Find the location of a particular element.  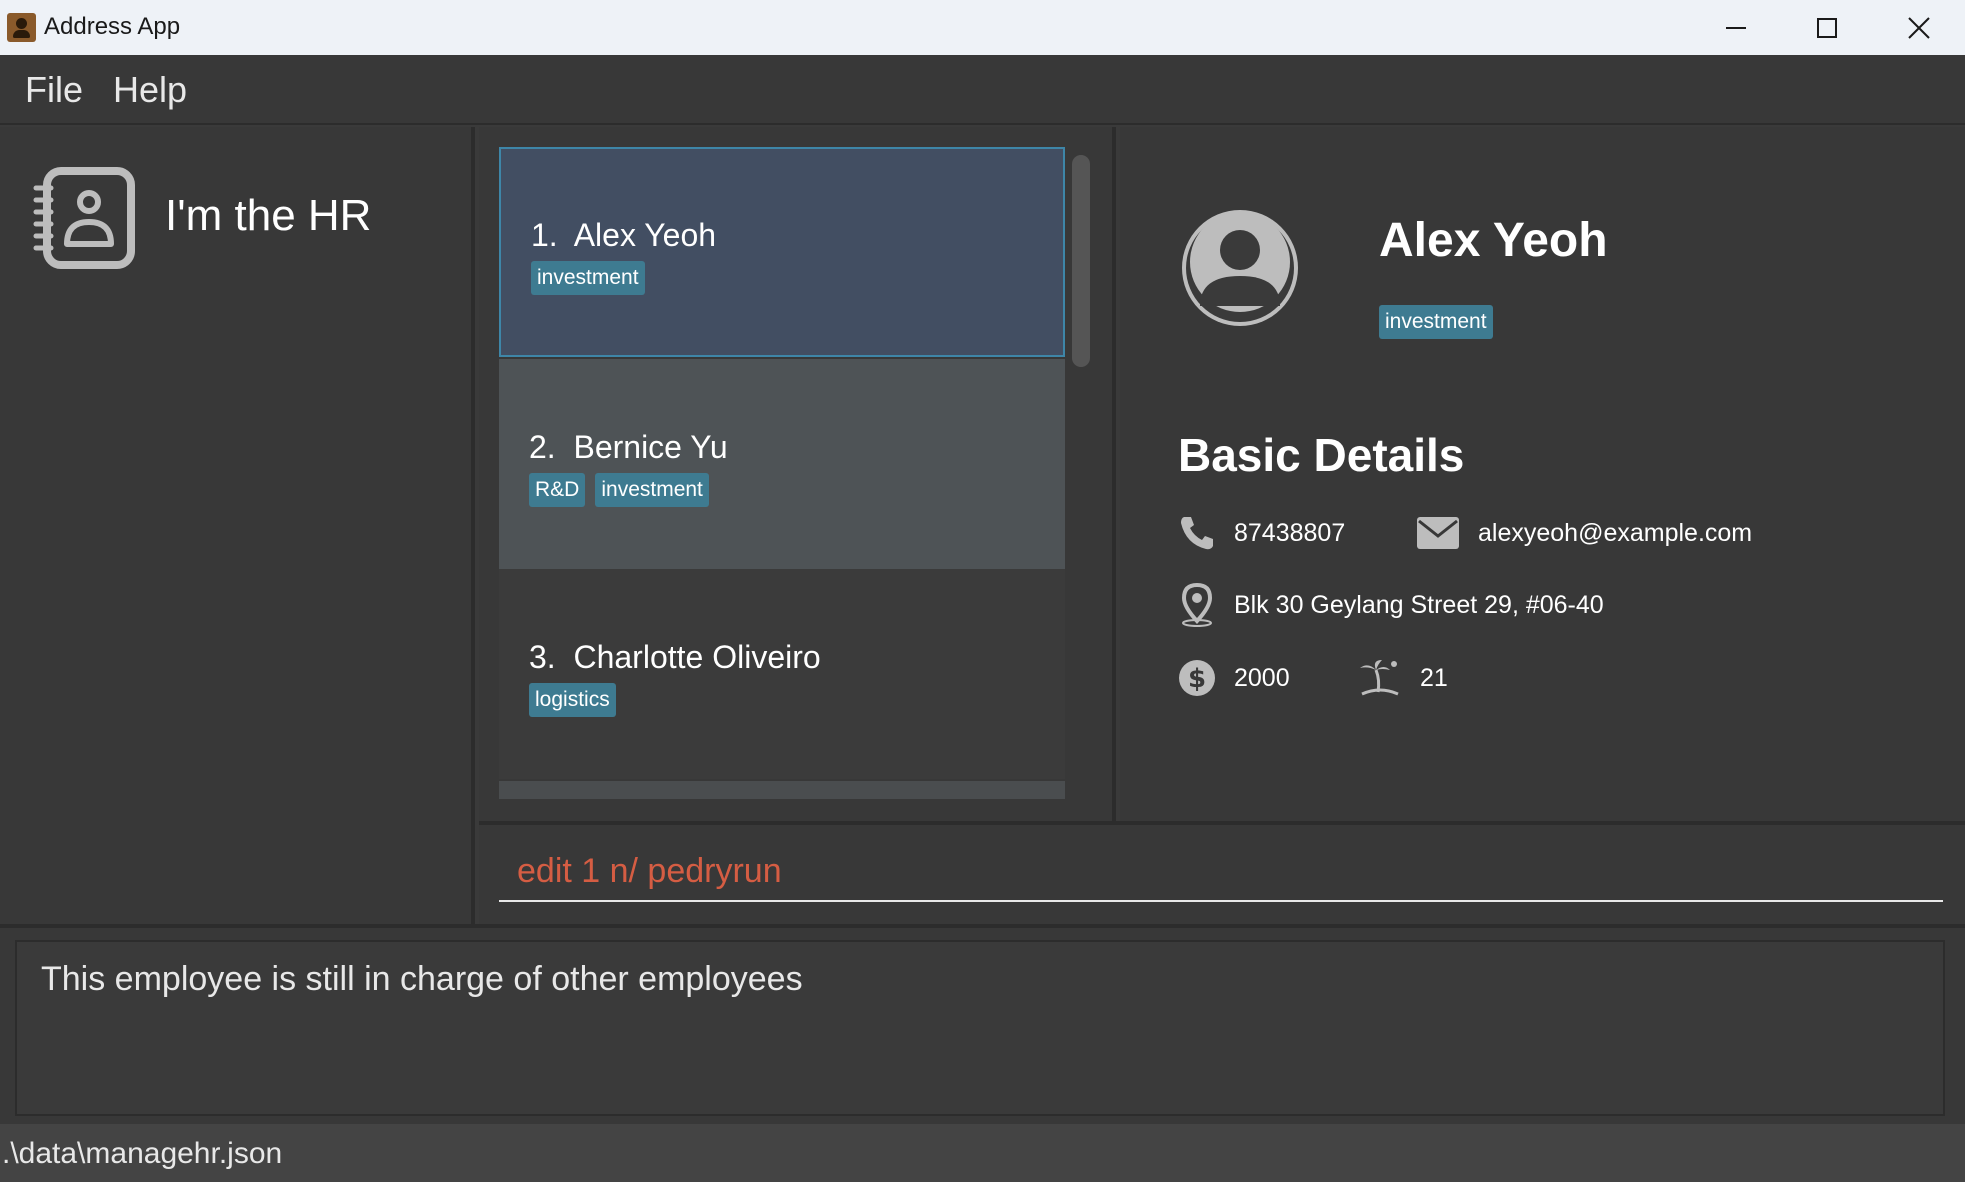

avatar-icon is located at coordinates (1240, 268).